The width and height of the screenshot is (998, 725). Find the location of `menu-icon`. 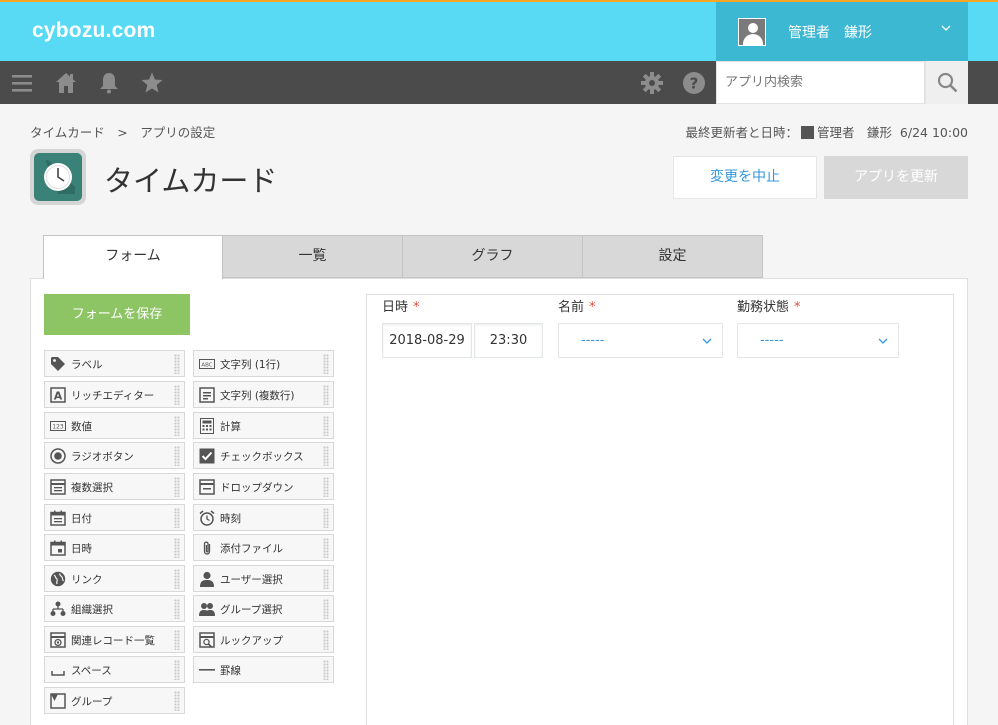

menu-icon is located at coordinates (22, 83).